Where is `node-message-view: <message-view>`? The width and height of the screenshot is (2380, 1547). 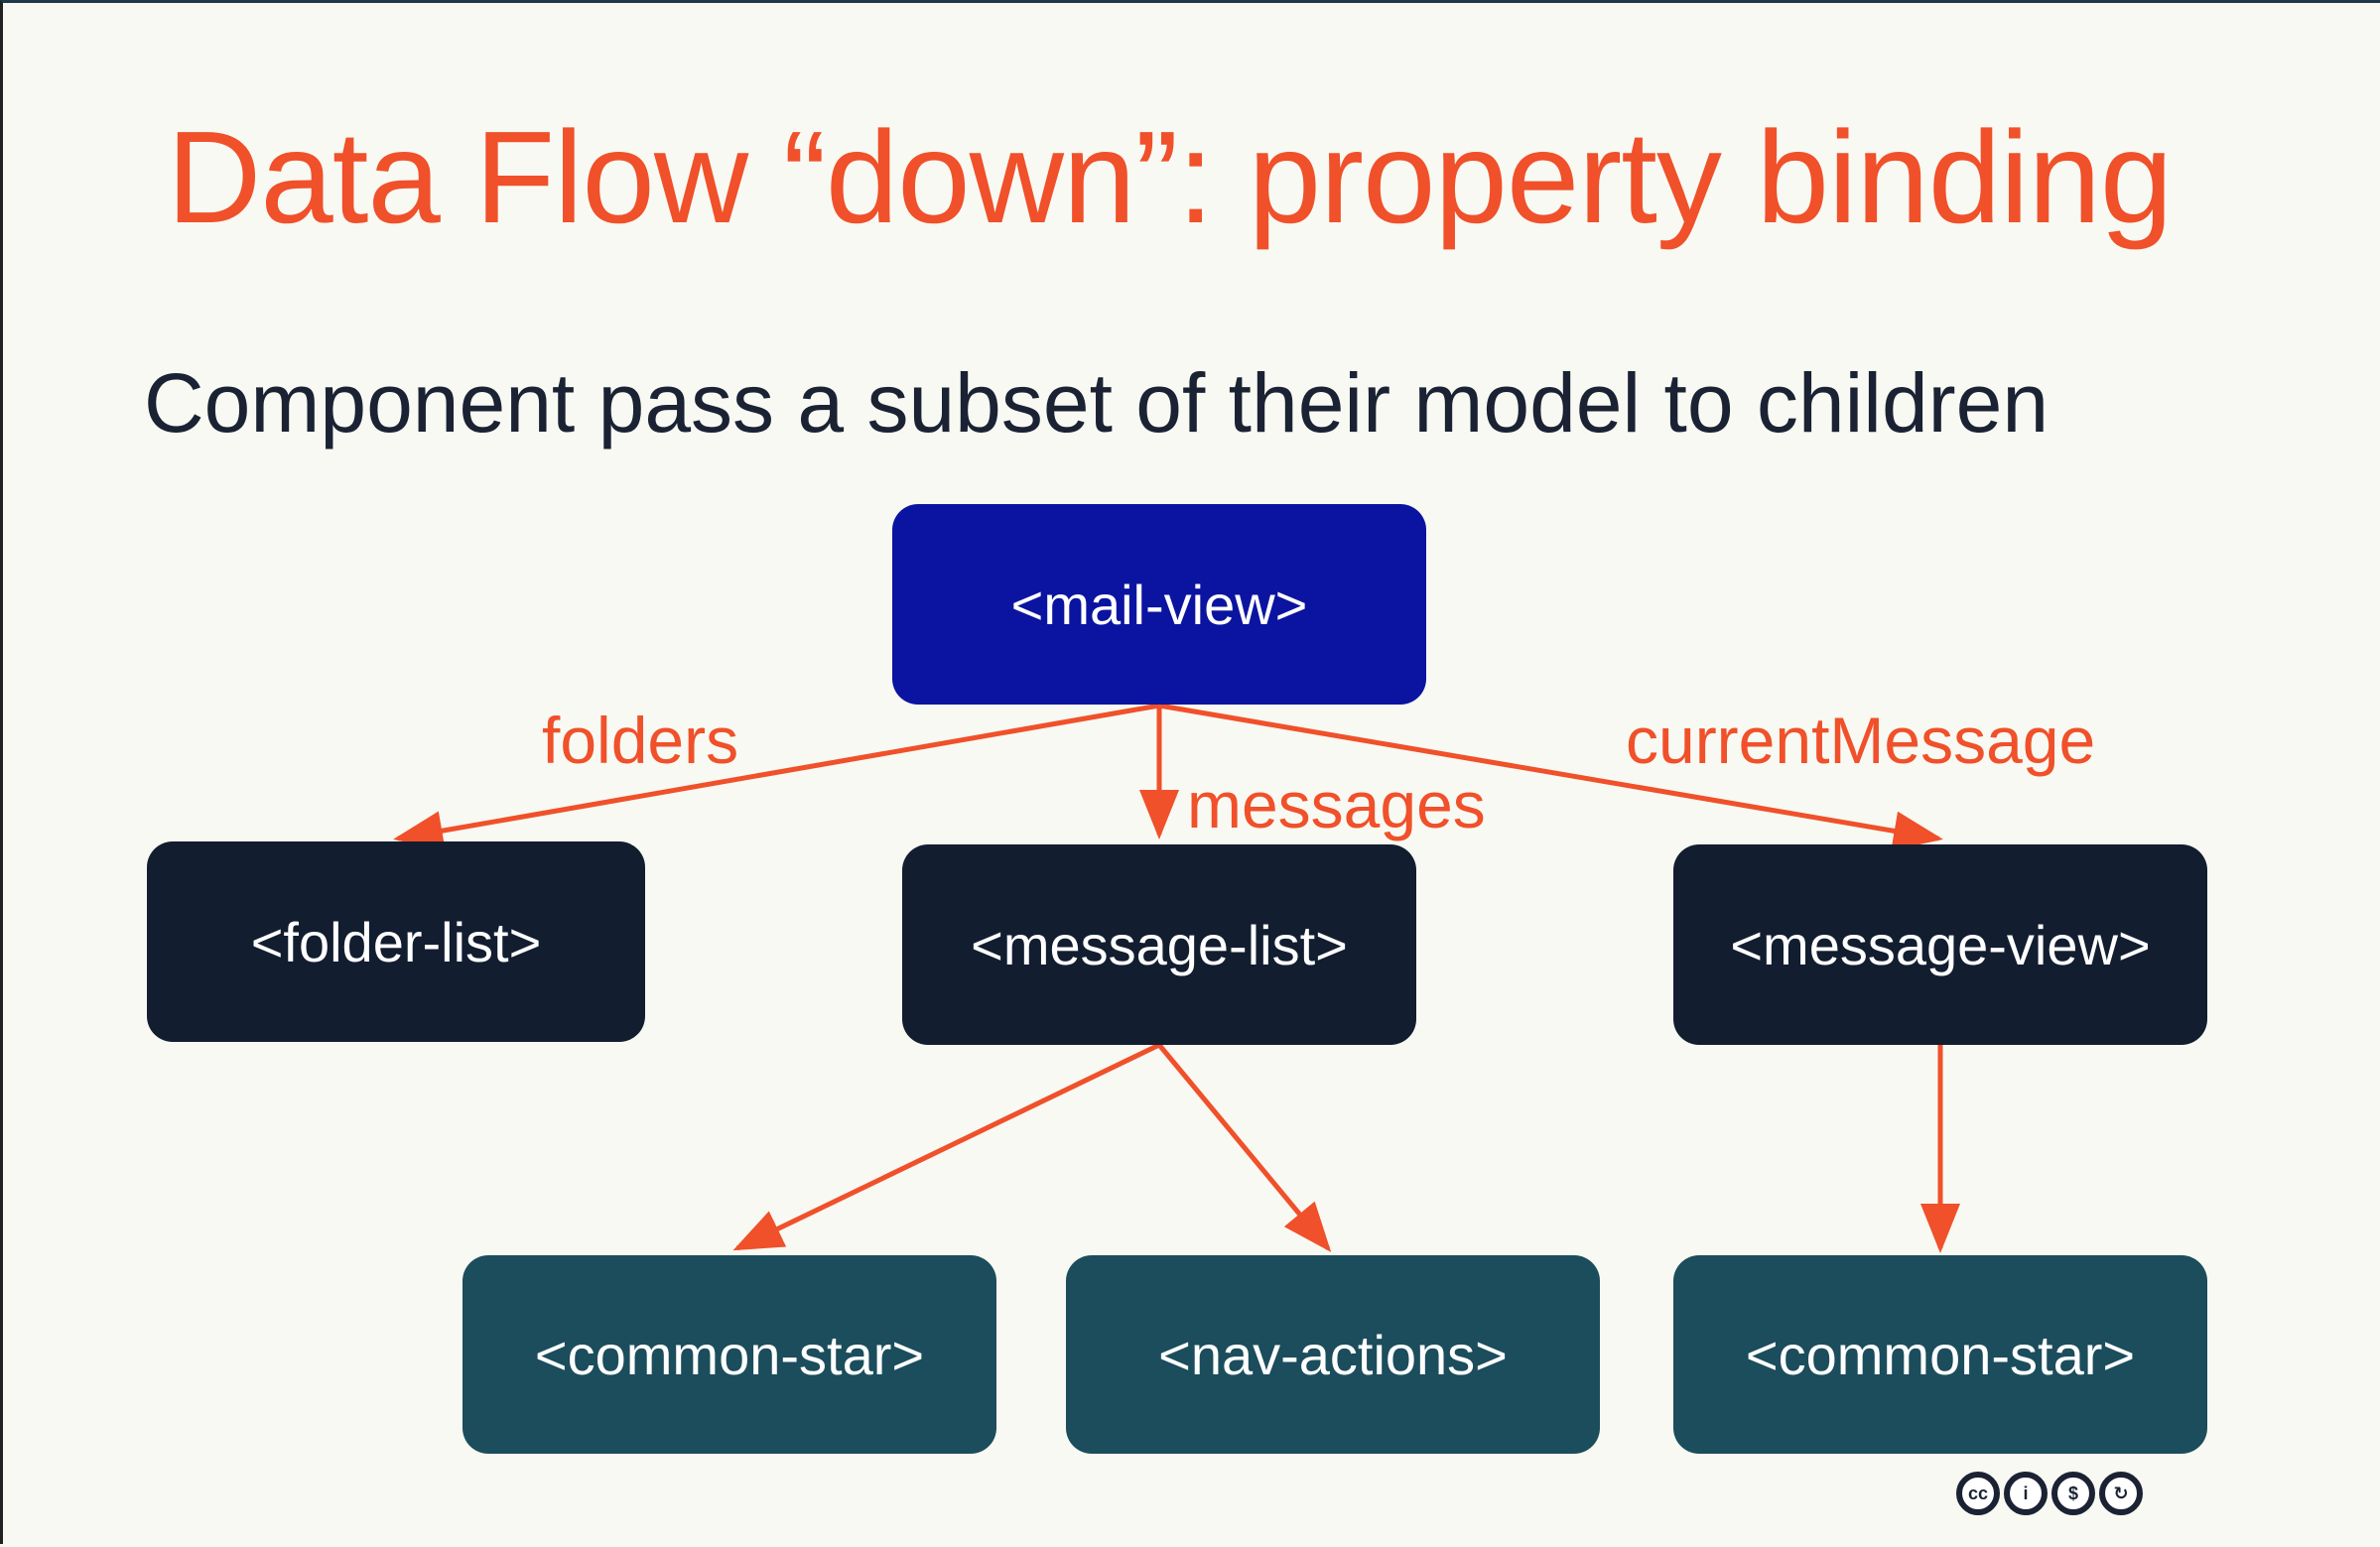
node-message-view: <message-view> is located at coordinates (1940, 944).